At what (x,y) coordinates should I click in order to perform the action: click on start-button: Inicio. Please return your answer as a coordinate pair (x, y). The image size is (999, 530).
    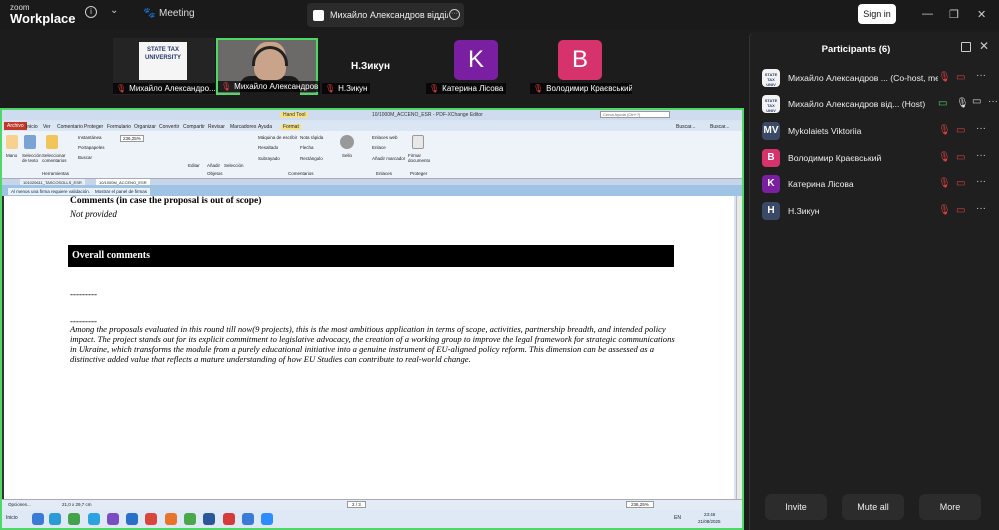
    Looking at the image, I should click on (12, 518).